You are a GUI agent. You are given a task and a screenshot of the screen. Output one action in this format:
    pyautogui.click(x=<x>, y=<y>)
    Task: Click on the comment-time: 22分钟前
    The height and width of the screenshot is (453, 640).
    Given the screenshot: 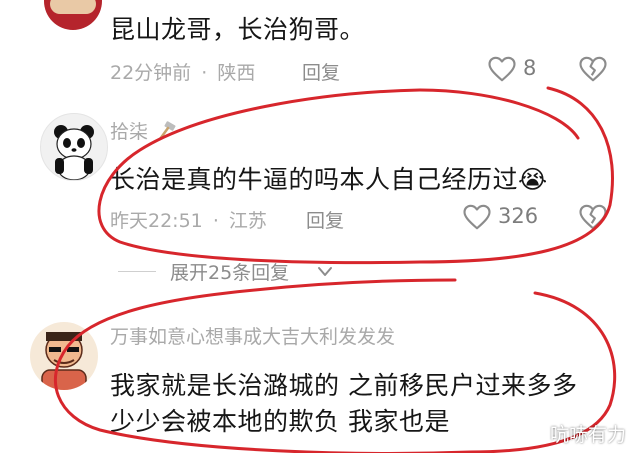 What is the action you would take?
    pyautogui.click(x=151, y=73)
    